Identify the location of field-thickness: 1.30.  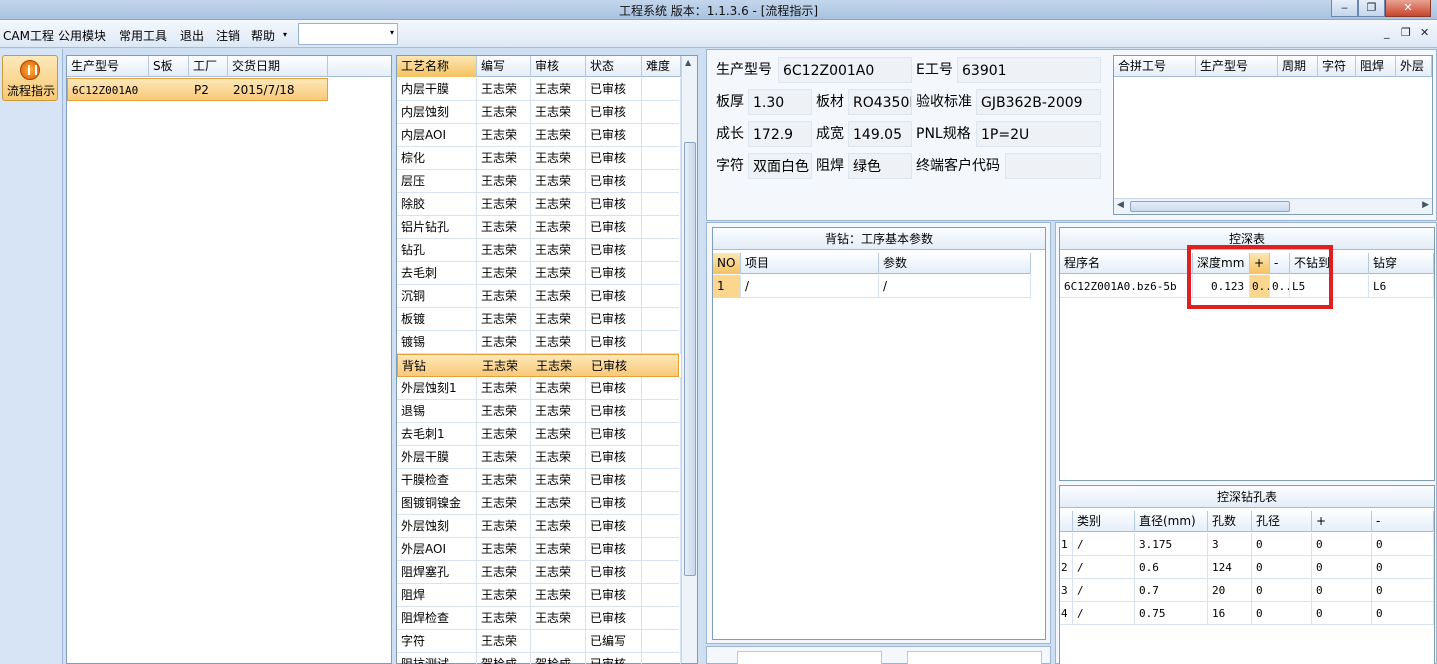
(780, 102).